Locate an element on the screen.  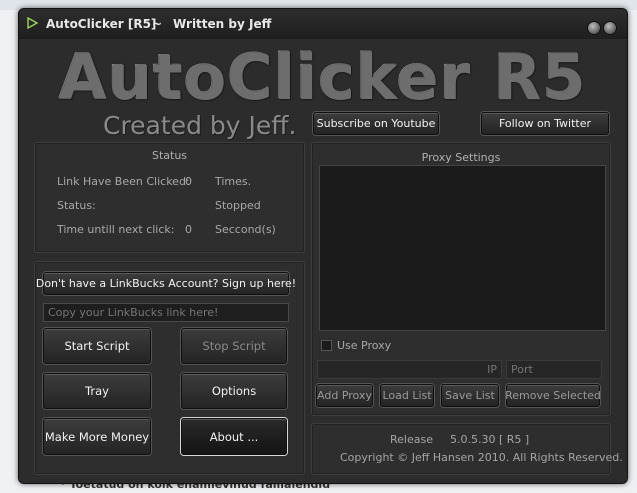
proxy-ip-input is located at coordinates (409, 369).